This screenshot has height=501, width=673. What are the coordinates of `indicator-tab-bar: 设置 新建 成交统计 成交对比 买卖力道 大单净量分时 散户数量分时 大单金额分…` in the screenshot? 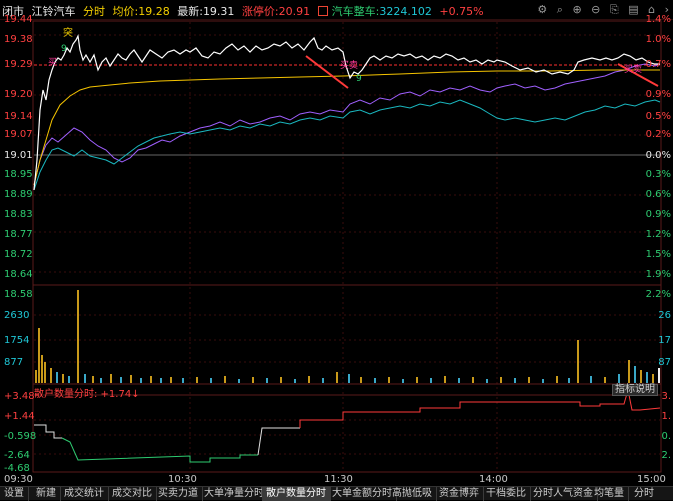 It's located at (336, 493).